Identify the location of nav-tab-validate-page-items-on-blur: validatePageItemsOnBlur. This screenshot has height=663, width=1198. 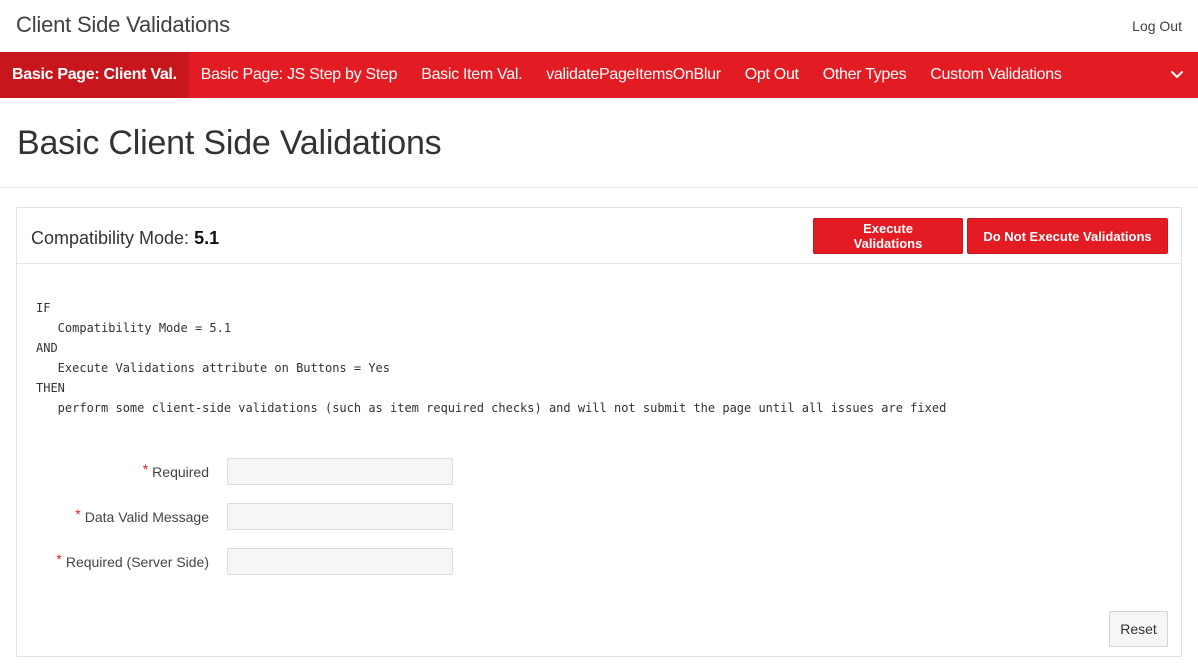
(633, 75).